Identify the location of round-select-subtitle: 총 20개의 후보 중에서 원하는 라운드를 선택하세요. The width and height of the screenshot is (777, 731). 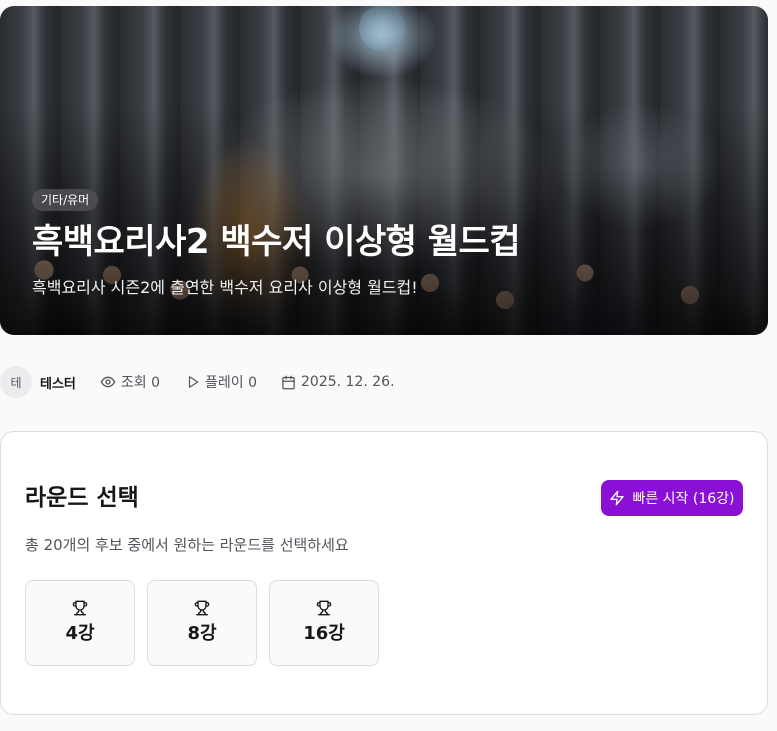
(187, 545).